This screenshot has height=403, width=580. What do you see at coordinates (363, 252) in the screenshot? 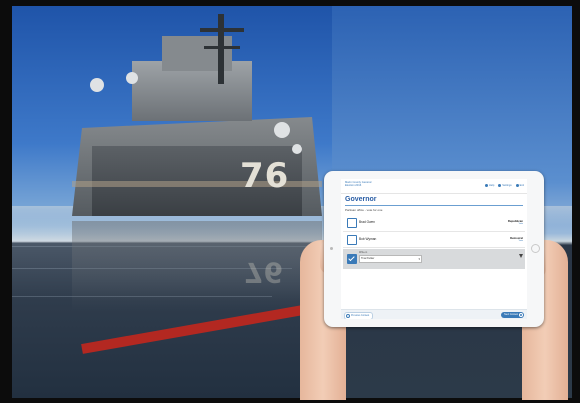
I see `writein-label: Write-in` at bounding box center [363, 252].